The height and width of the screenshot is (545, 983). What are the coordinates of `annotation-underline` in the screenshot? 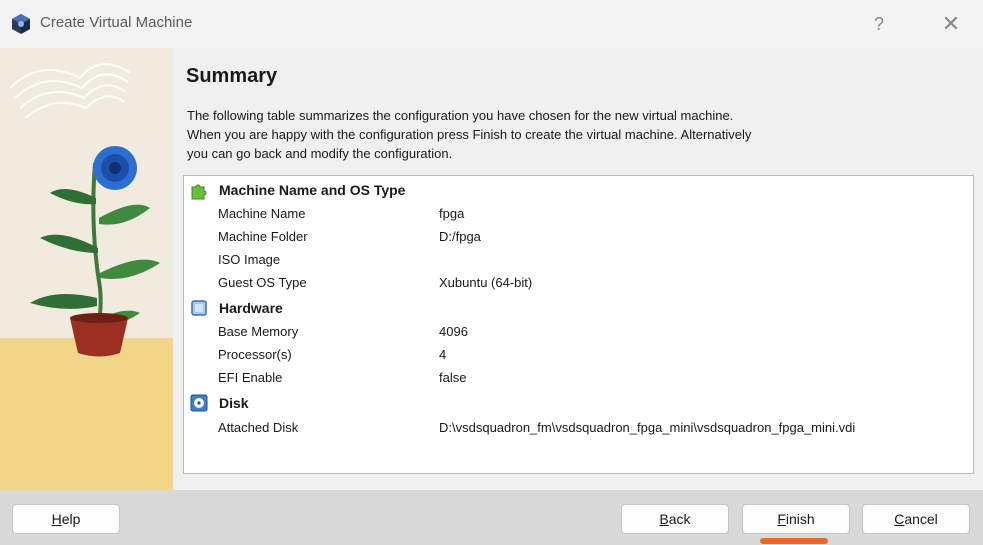 It's located at (794, 541).